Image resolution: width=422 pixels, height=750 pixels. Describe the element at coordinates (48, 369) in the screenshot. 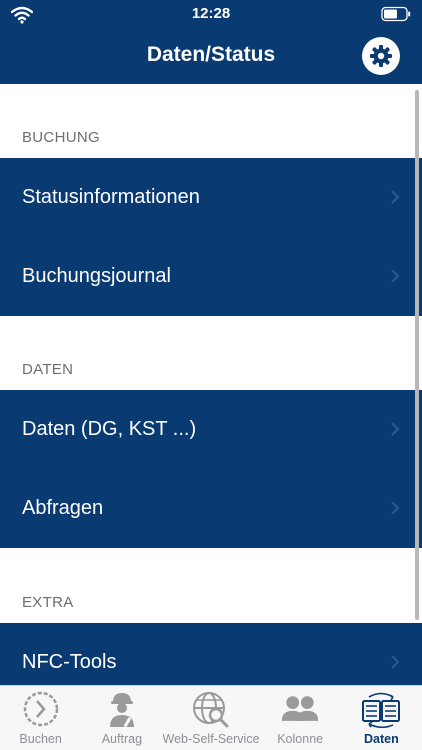

I see `section-header-daten: DATEN` at that location.